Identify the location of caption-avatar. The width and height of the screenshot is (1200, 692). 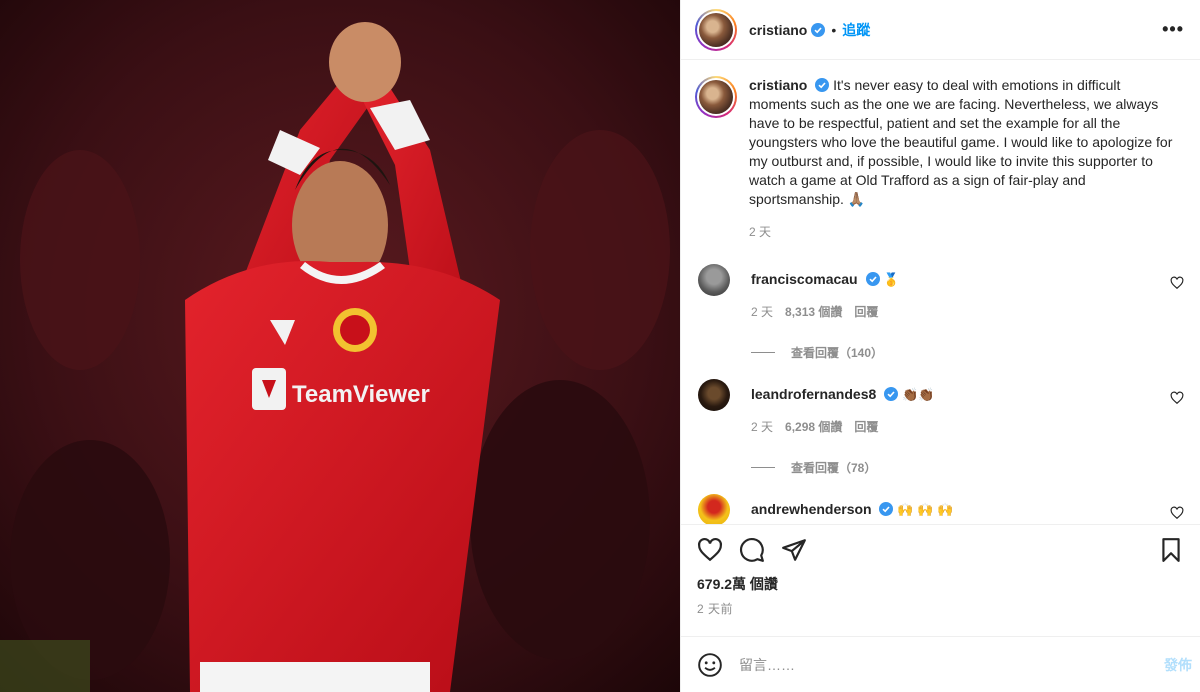
(716, 97).